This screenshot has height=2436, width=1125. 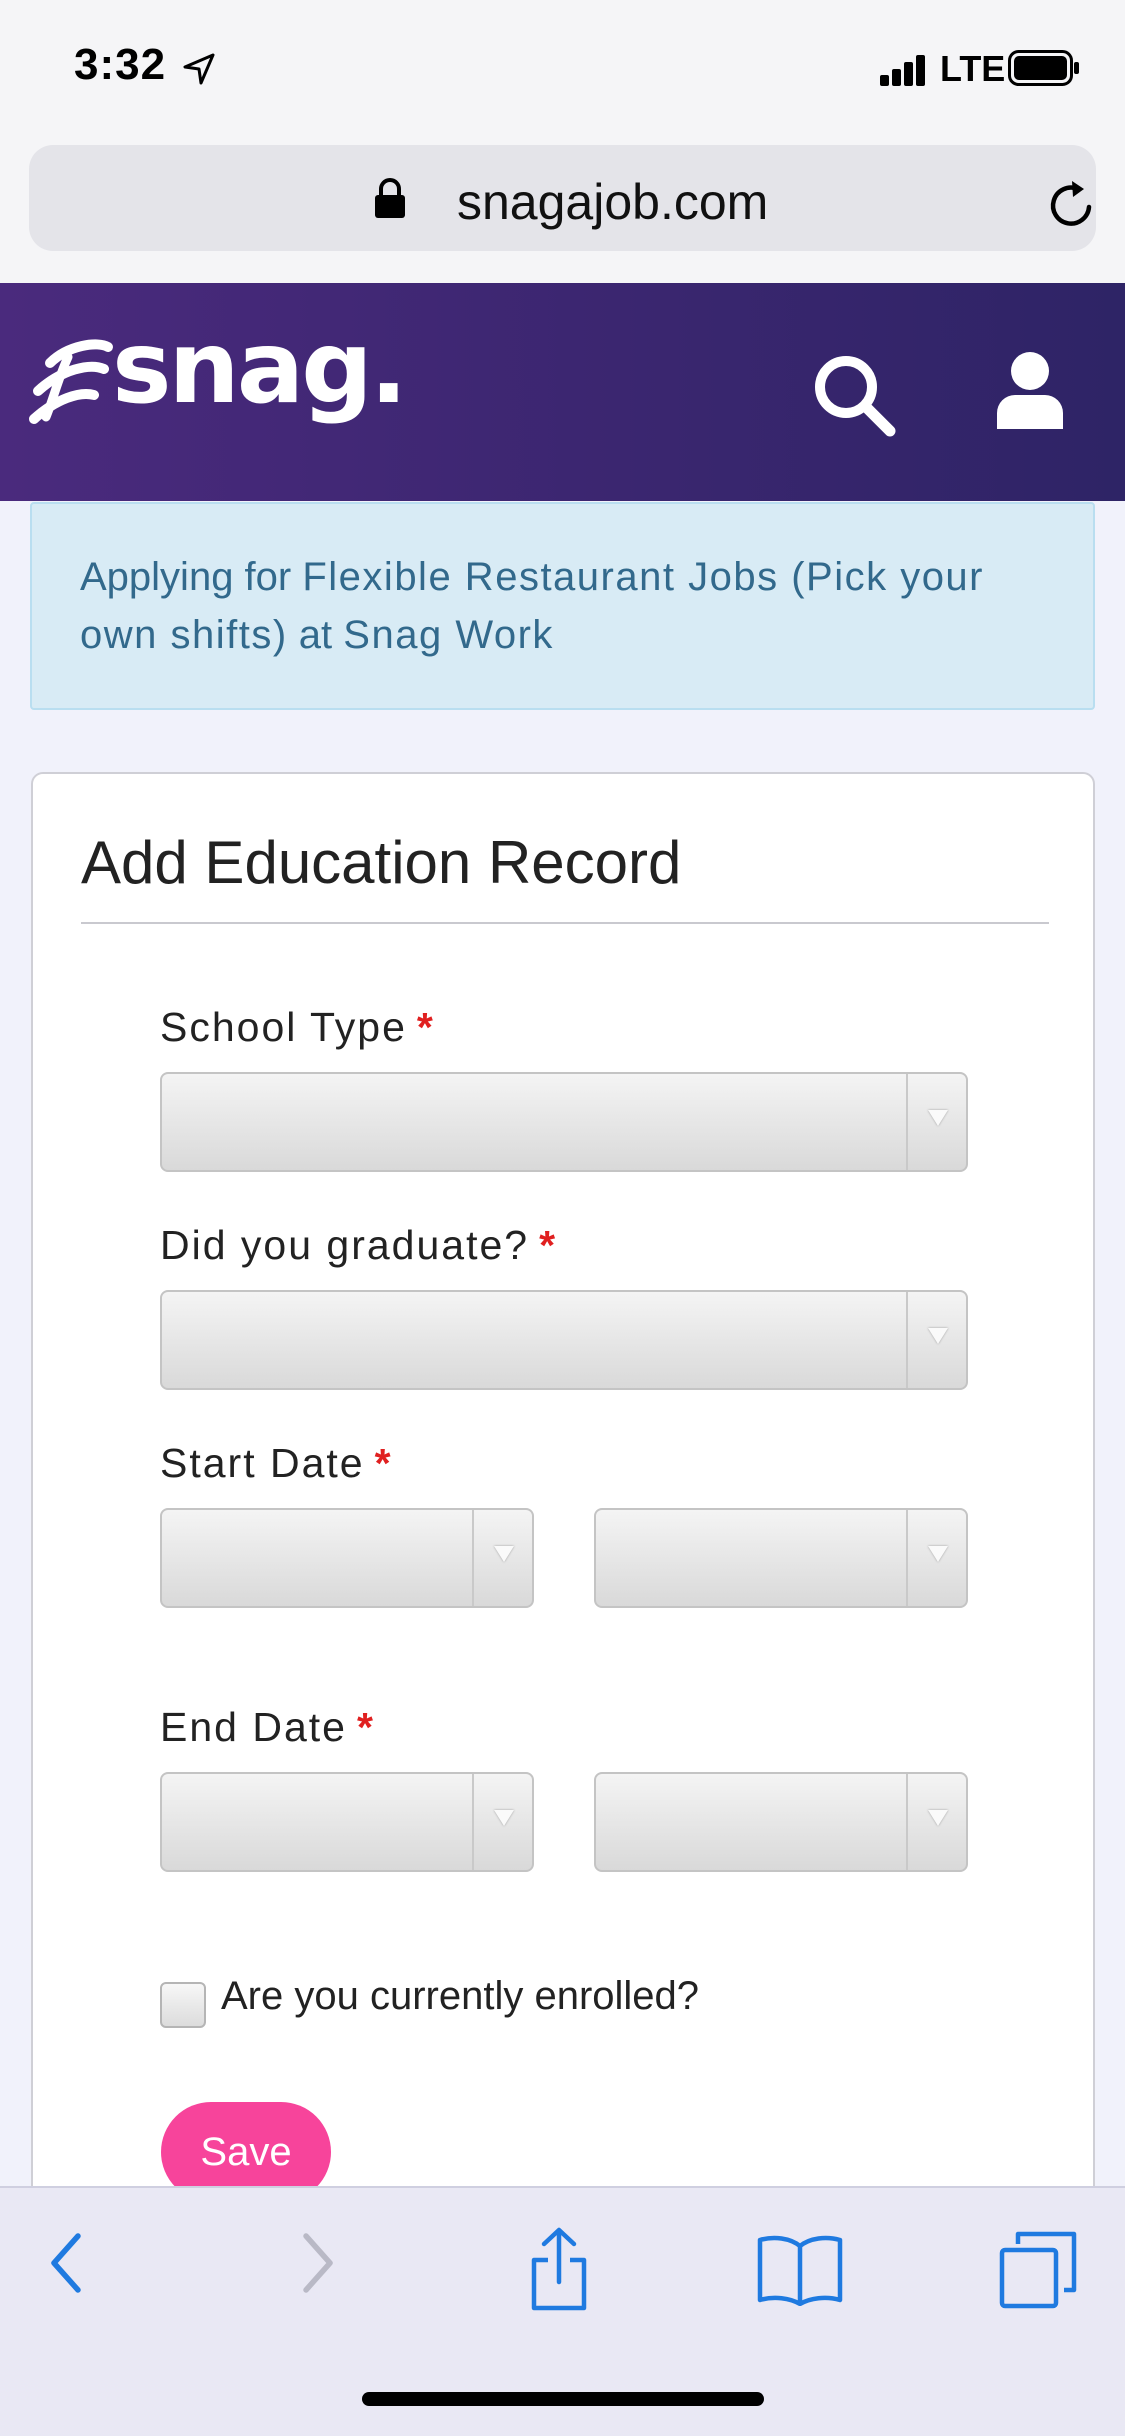 I want to click on graduated-label-text: Did you graduate?, so click(x=345, y=1245).